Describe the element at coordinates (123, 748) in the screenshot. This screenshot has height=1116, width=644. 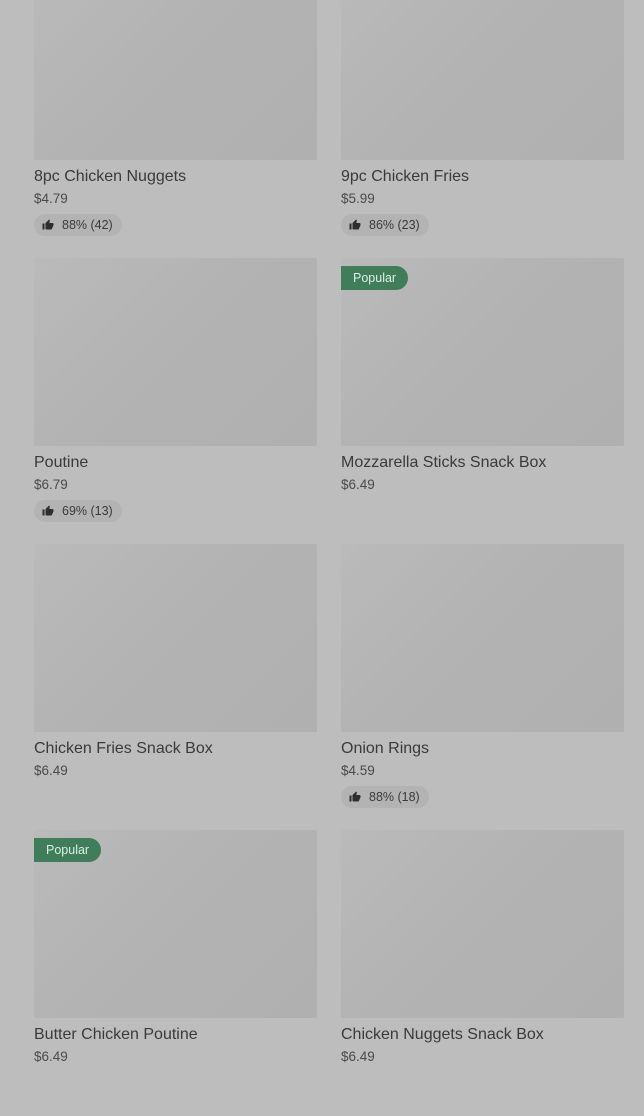
I see `menu-item-name: Chicken Fries Snack Box` at that location.